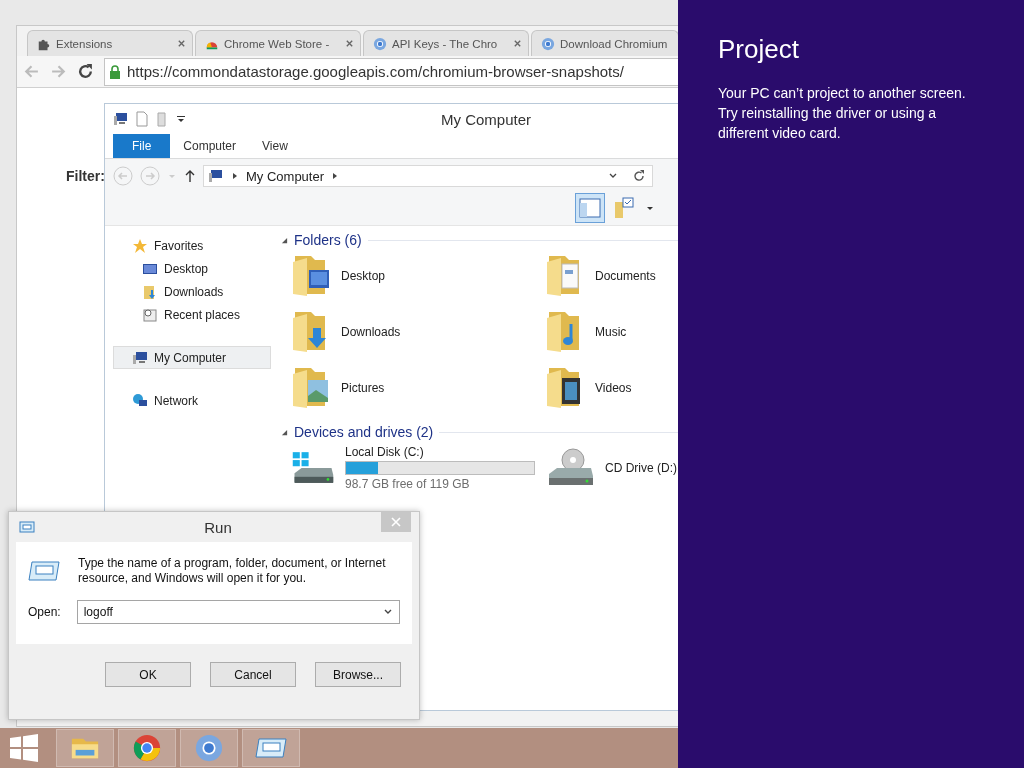 This screenshot has height=768, width=1024. Describe the element at coordinates (210, 146) in the screenshot. I see `ribbon-tab: Computer` at that location.